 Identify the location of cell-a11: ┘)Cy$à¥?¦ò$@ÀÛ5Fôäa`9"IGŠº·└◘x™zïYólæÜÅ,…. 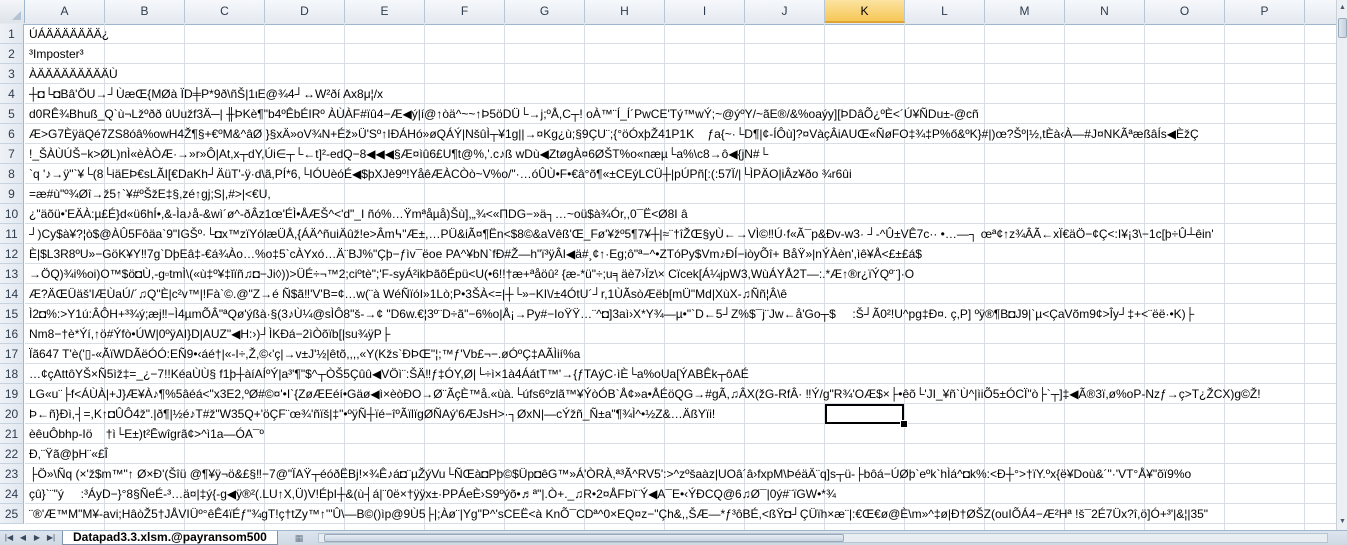
(681, 234).